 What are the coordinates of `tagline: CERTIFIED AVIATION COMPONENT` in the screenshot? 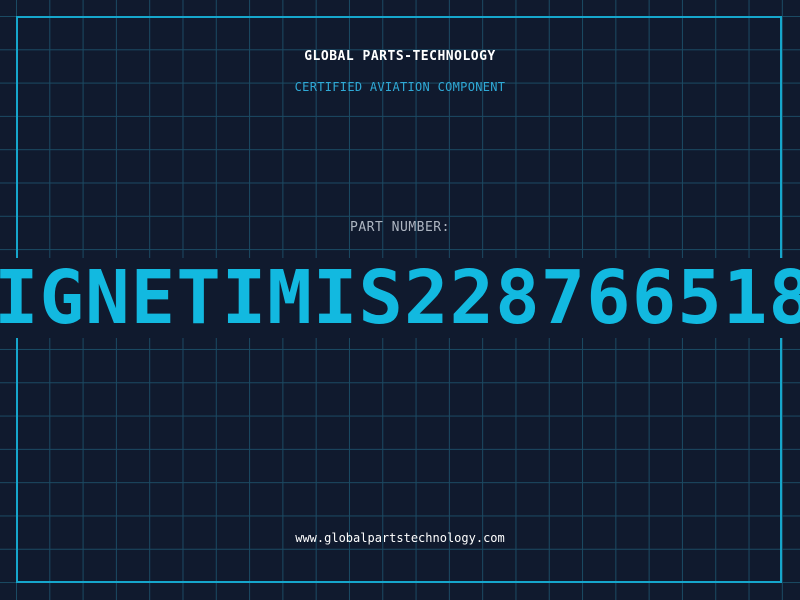 It's located at (400, 87).